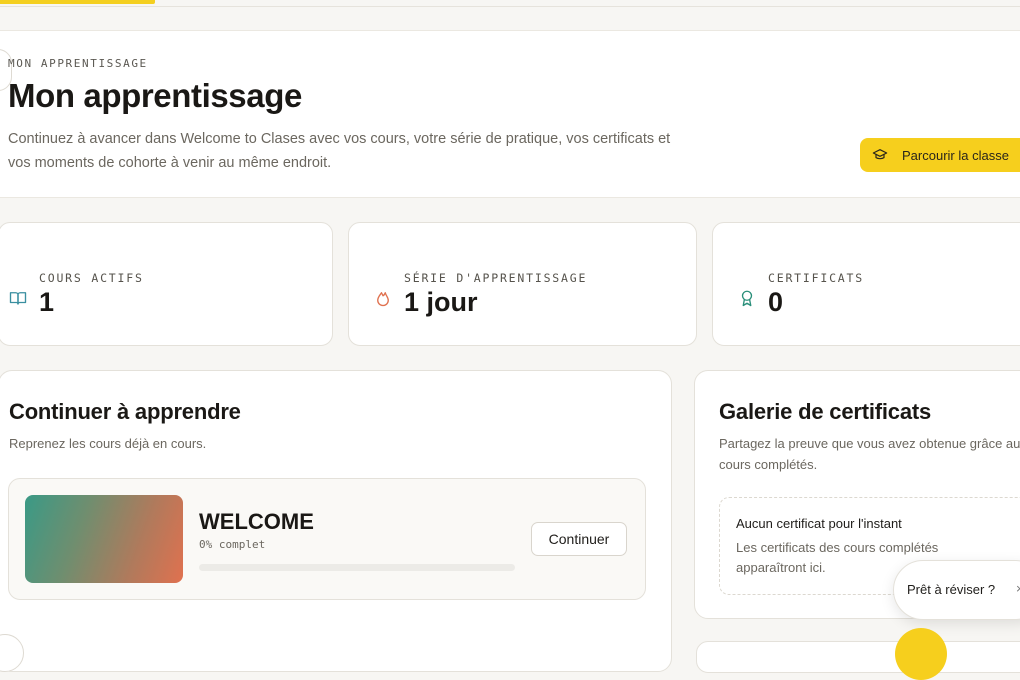  What do you see at coordinates (78, 63) in the screenshot?
I see `hero-eyebrow: MON APPRENTISSAGE` at bounding box center [78, 63].